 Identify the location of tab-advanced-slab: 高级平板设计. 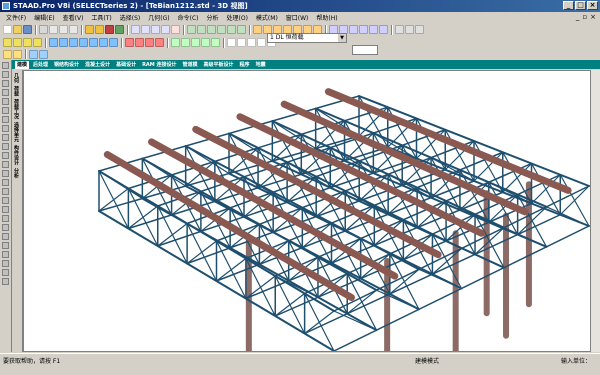
(219, 65).